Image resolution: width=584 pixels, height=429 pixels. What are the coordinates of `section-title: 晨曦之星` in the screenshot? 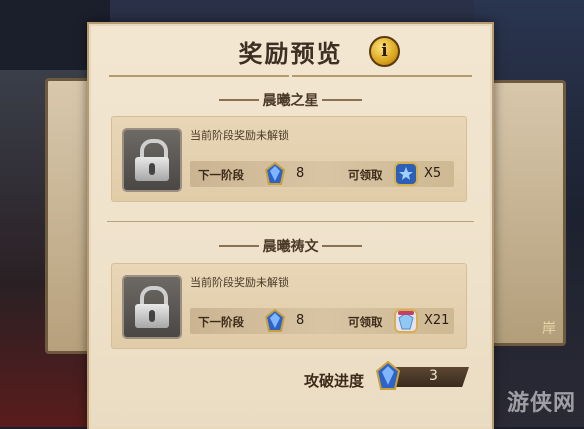 It's located at (290, 101).